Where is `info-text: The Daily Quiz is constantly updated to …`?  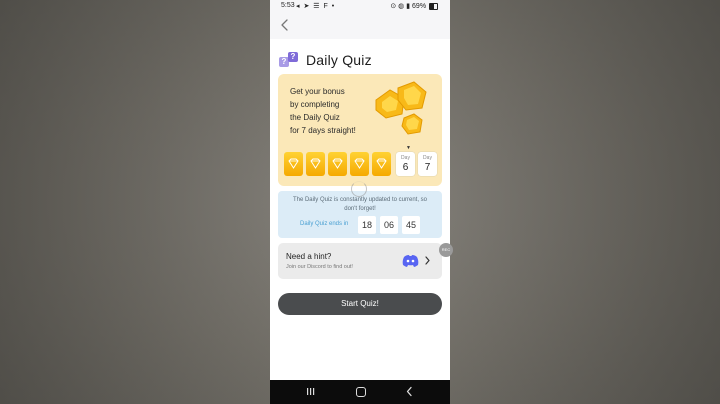 info-text: The Daily Quiz is constantly updated to … is located at coordinates (360, 204).